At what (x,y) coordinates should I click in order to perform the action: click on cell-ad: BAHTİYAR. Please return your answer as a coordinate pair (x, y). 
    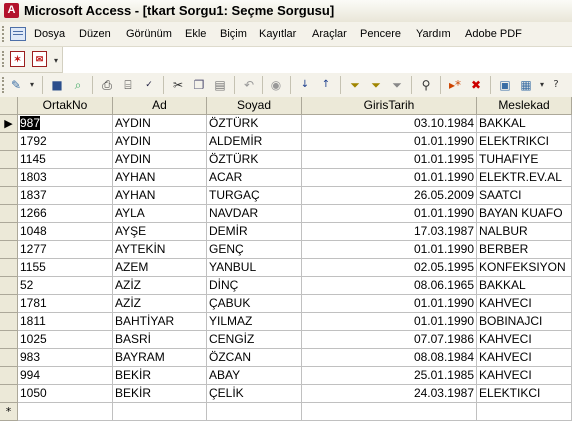
    Looking at the image, I should click on (160, 322).